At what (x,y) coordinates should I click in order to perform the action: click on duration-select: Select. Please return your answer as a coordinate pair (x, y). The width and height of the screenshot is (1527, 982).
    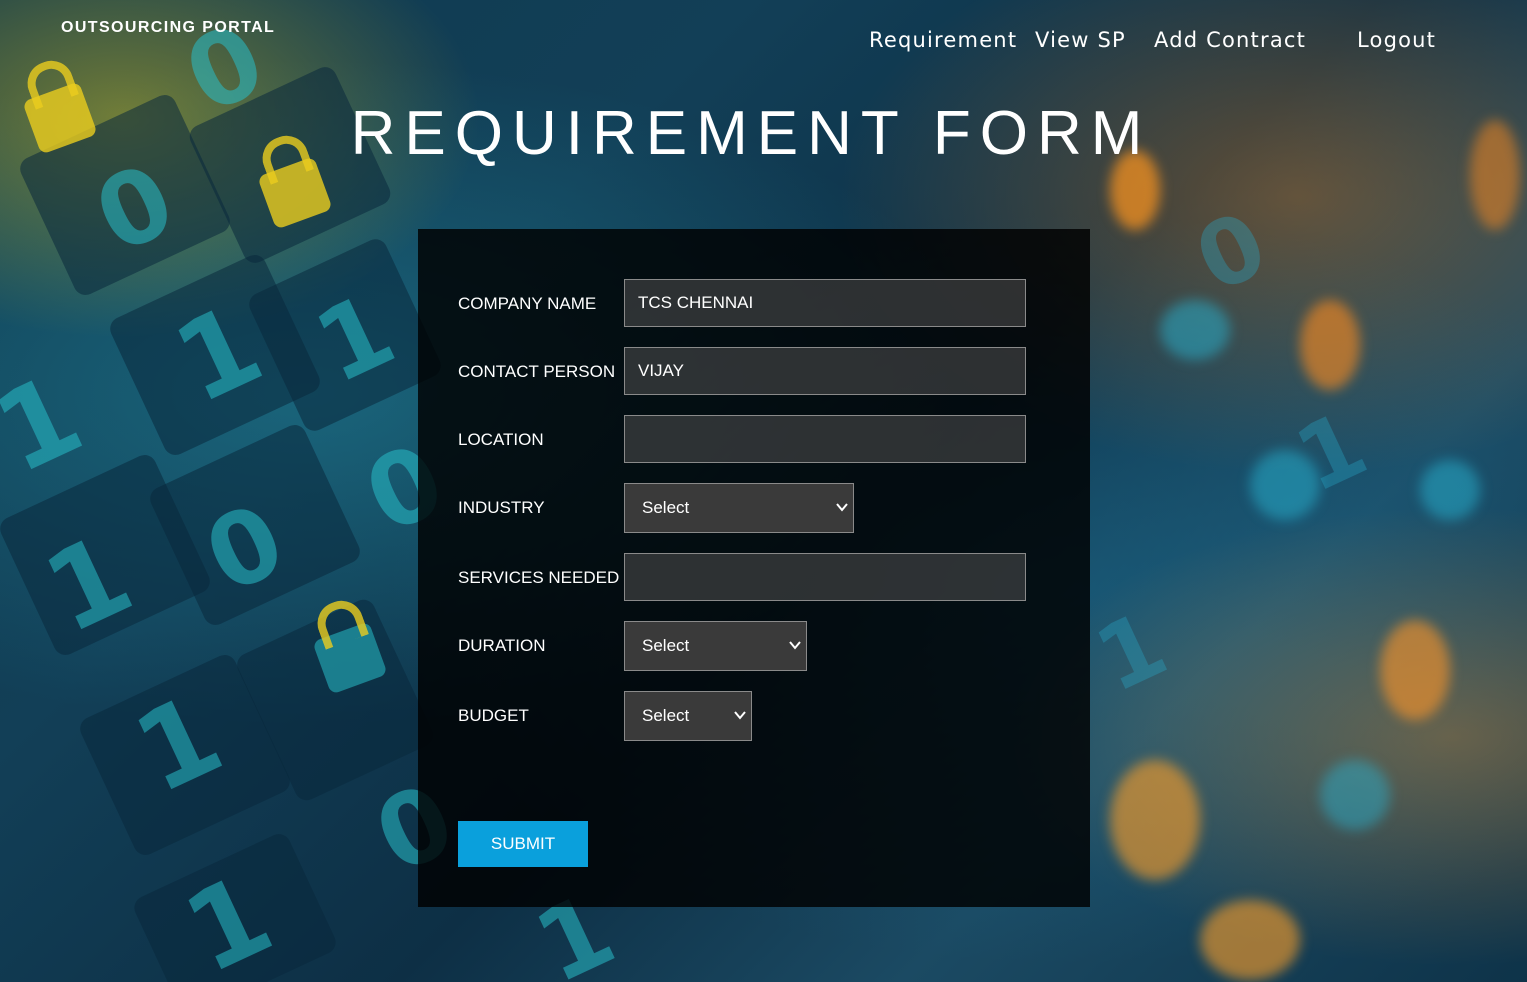
    Looking at the image, I should click on (715, 646).